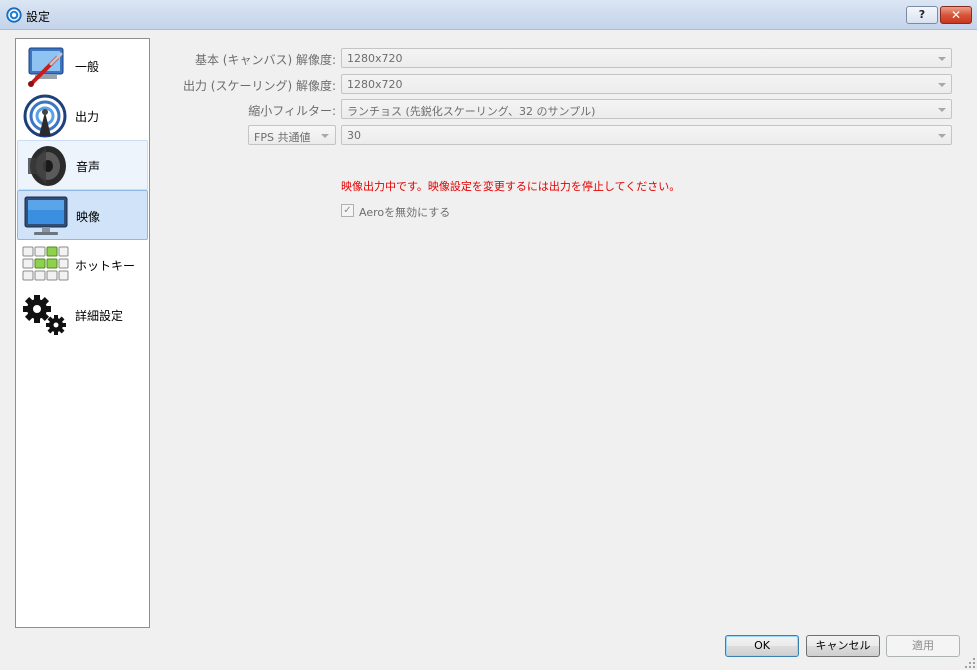 The height and width of the screenshot is (670, 977). I want to click on gears-icon, so click(44, 315).